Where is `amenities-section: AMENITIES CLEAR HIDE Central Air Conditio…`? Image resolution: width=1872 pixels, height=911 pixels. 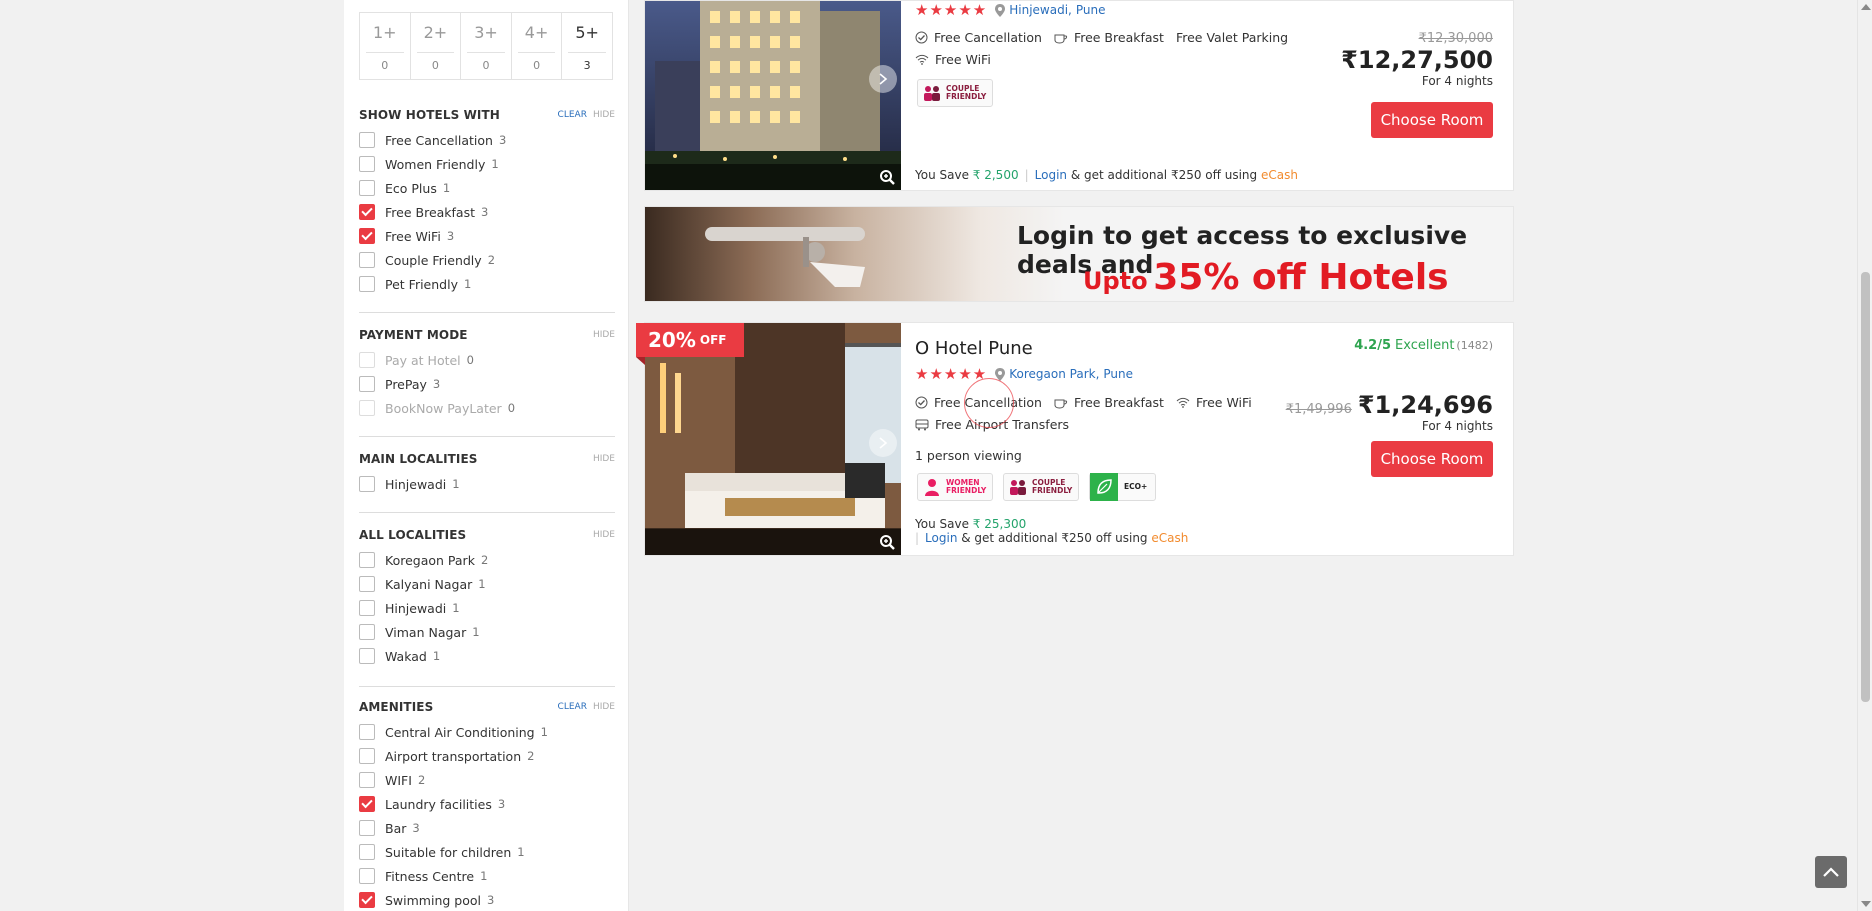
amenities-section: AMENITIES CLEAR HIDE Central Air Conditio… is located at coordinates (487, 804).